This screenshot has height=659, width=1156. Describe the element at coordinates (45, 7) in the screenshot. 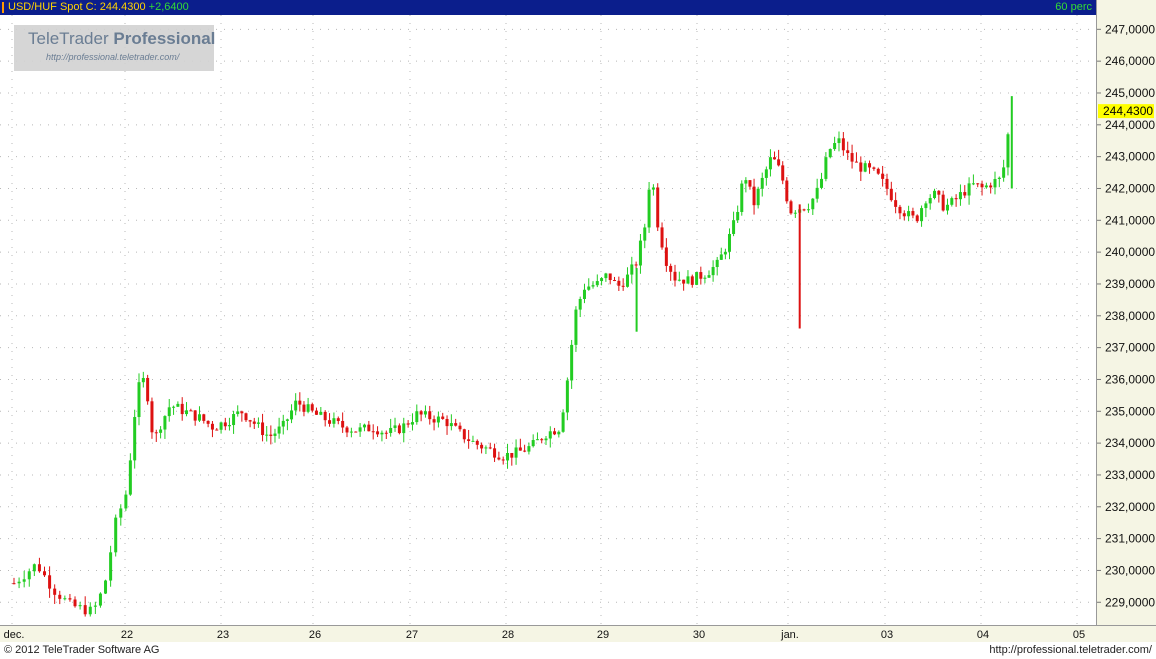

I see `symbol-name: USD/HUF Spot` at that location.